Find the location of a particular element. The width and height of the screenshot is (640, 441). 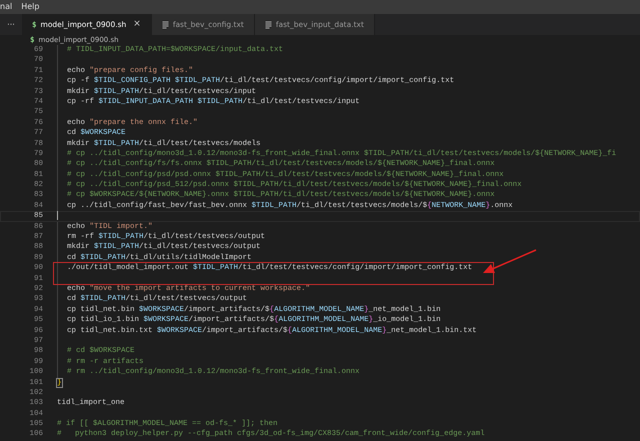

text-cursor is located at coordinates (57, 215).